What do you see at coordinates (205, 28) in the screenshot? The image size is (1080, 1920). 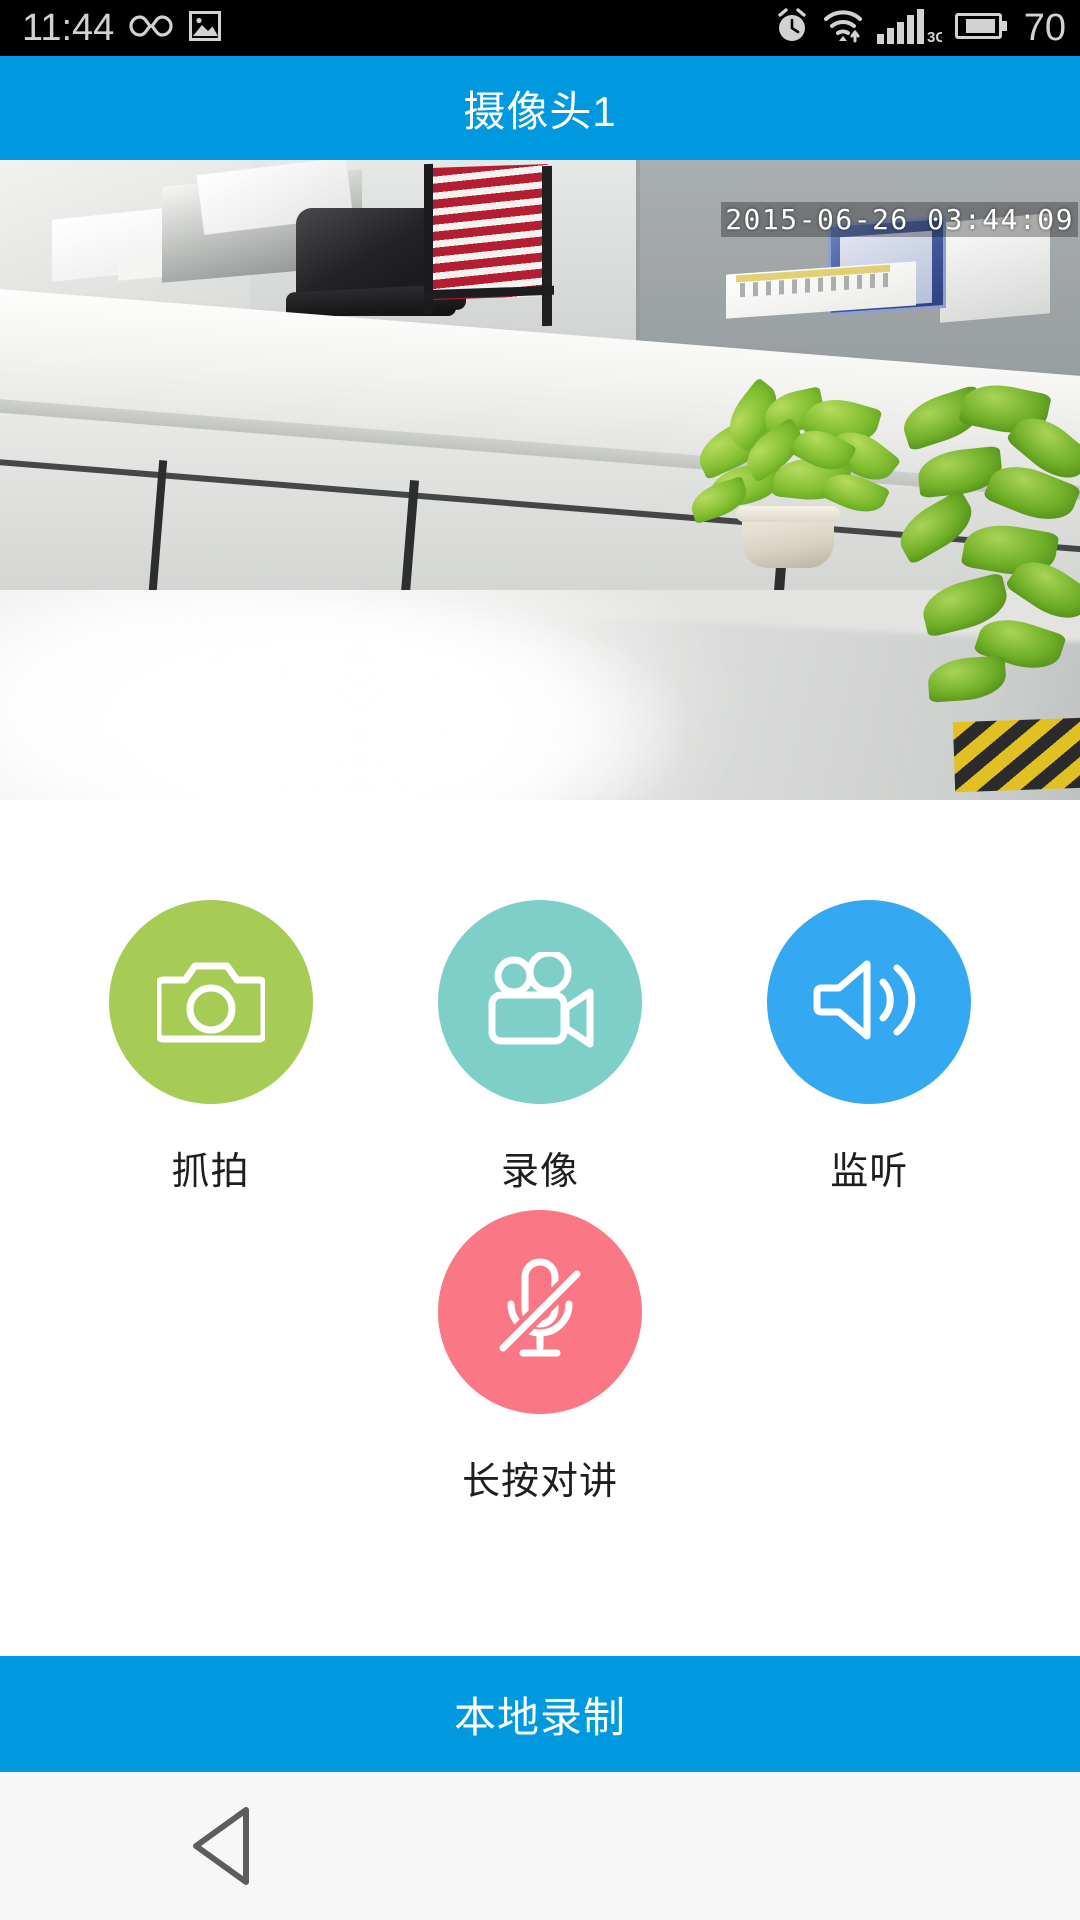 I see `image-icon` at bounding box center [205, 28].